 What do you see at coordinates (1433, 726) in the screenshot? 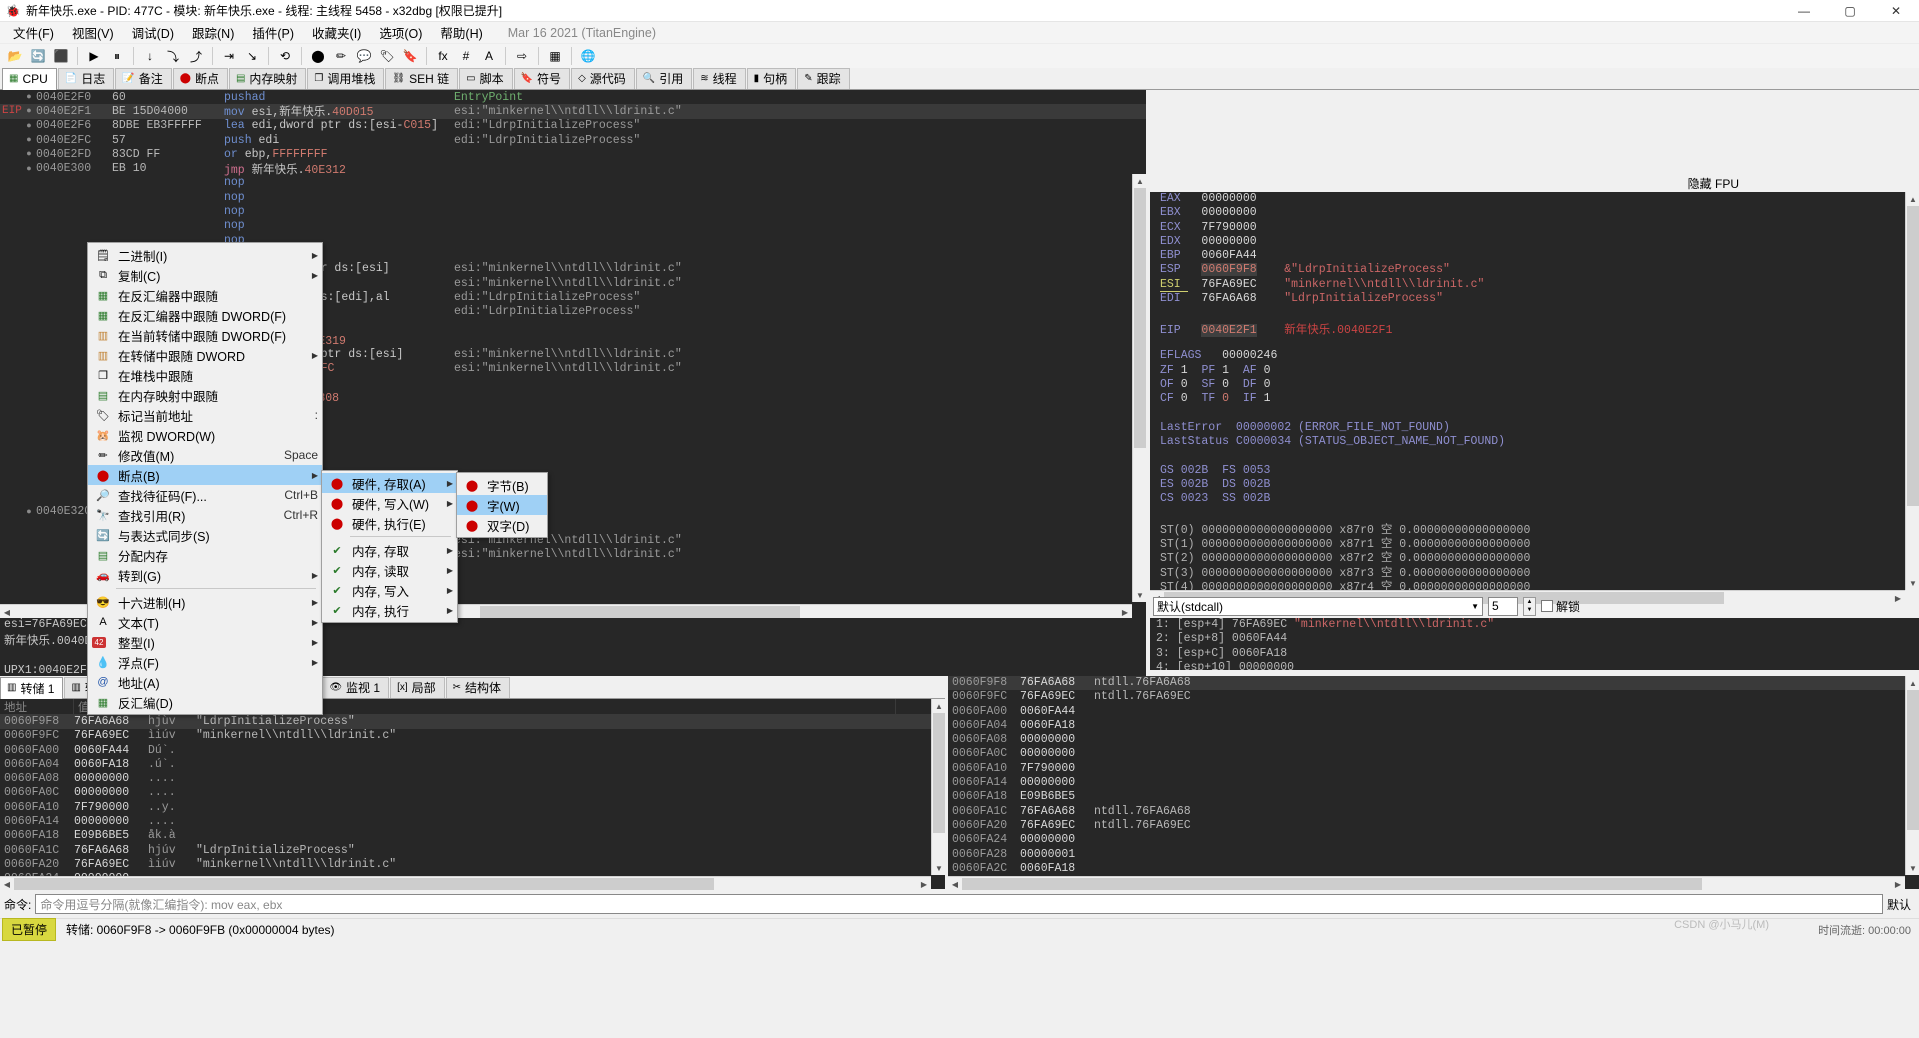
I see `stack-row: 0060FA04 0060FA18` at bounding box center [1433, 726].